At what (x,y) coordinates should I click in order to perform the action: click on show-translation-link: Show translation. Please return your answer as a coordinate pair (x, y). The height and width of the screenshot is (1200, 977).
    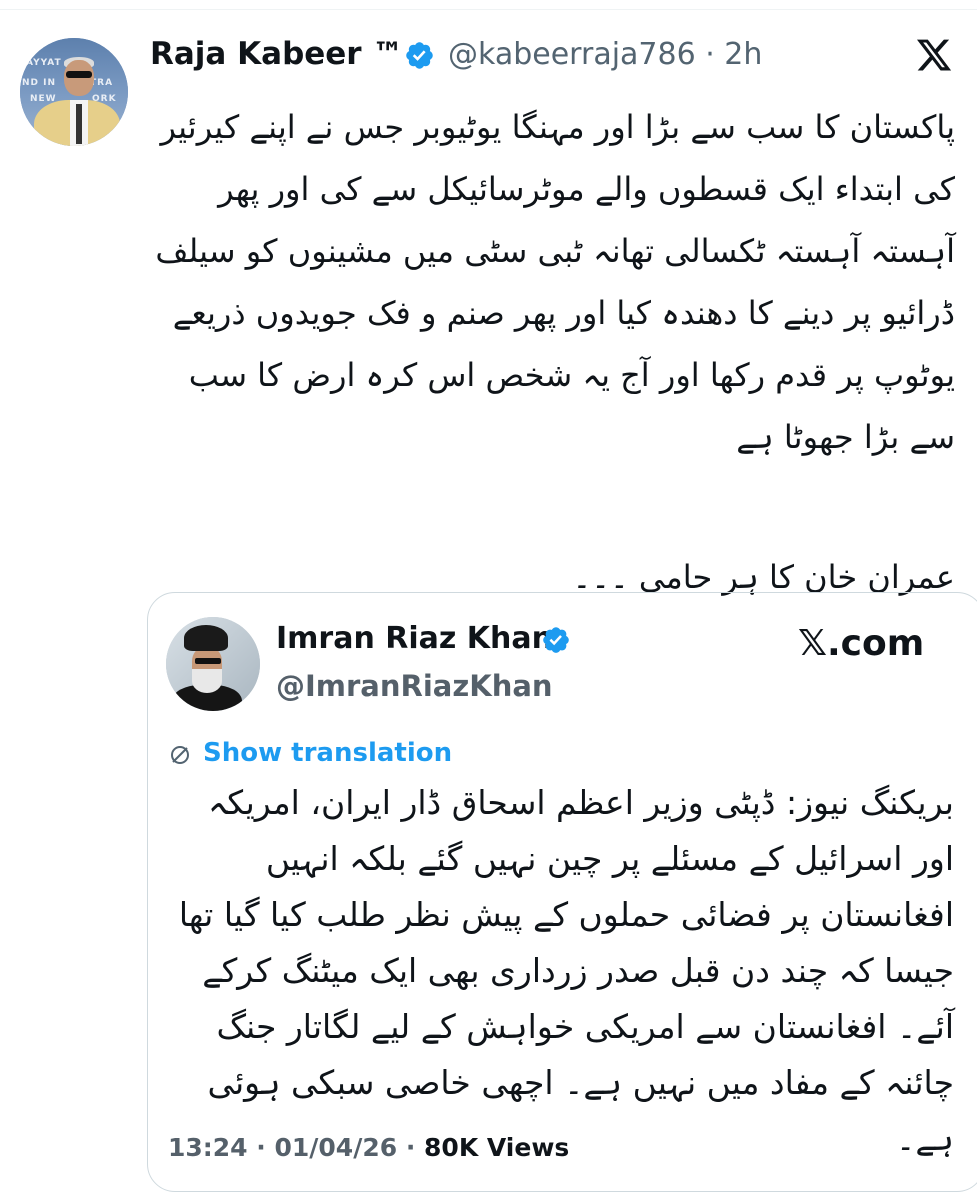
    Looking at the image, I should click on (327, 753).